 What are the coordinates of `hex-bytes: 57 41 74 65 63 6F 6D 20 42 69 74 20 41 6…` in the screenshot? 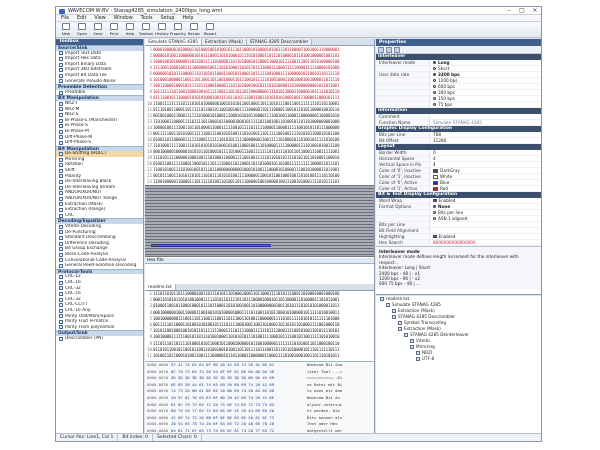 It's located at (223, 364).